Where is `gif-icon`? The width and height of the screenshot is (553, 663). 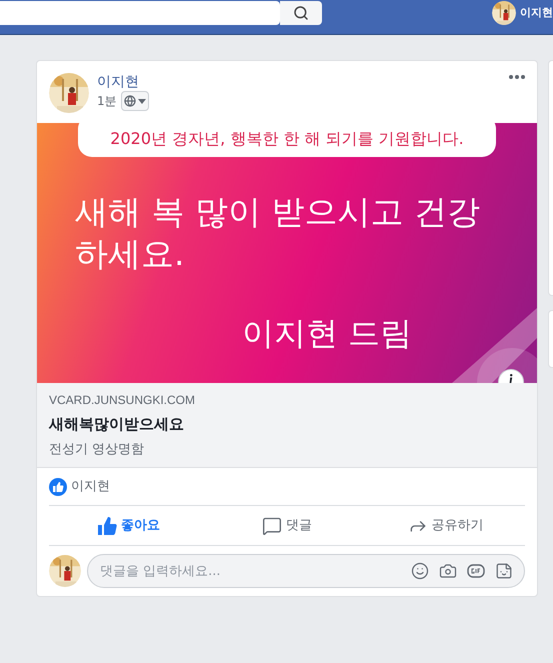
gif-icon is located at coordinates (476, 571).